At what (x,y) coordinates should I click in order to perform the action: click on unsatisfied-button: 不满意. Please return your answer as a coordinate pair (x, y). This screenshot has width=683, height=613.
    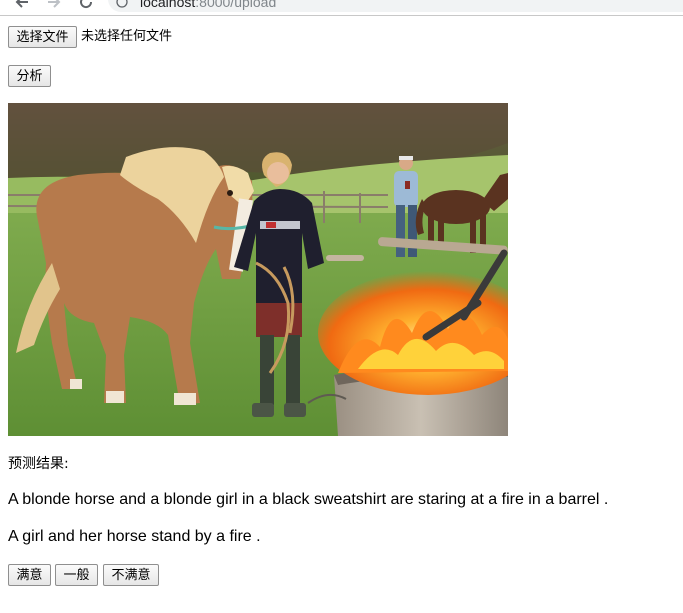
    Looking at the image, I should click on (131, 575).